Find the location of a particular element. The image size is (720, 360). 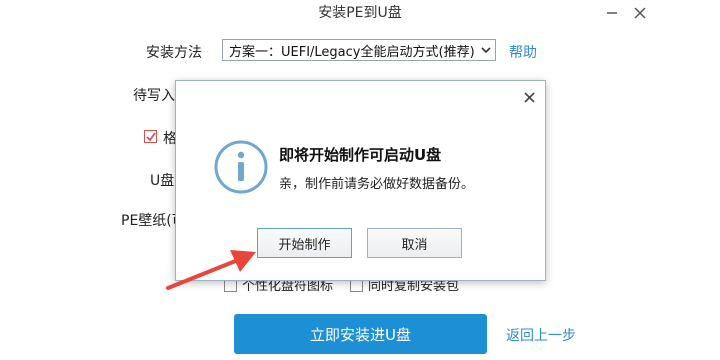

minimize-button is located at coordinates (612, 13).